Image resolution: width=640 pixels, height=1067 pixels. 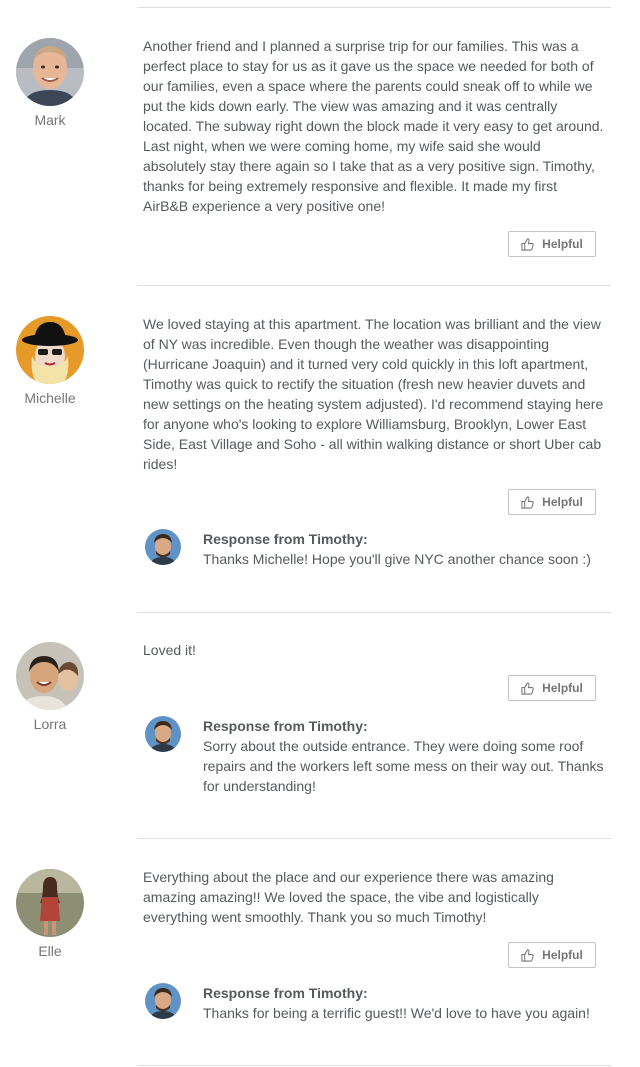 What do you see at coordinates (50, 724) in the screenshot?
I see `reviewer-name: Lorra` at bounding box center [50, 724].